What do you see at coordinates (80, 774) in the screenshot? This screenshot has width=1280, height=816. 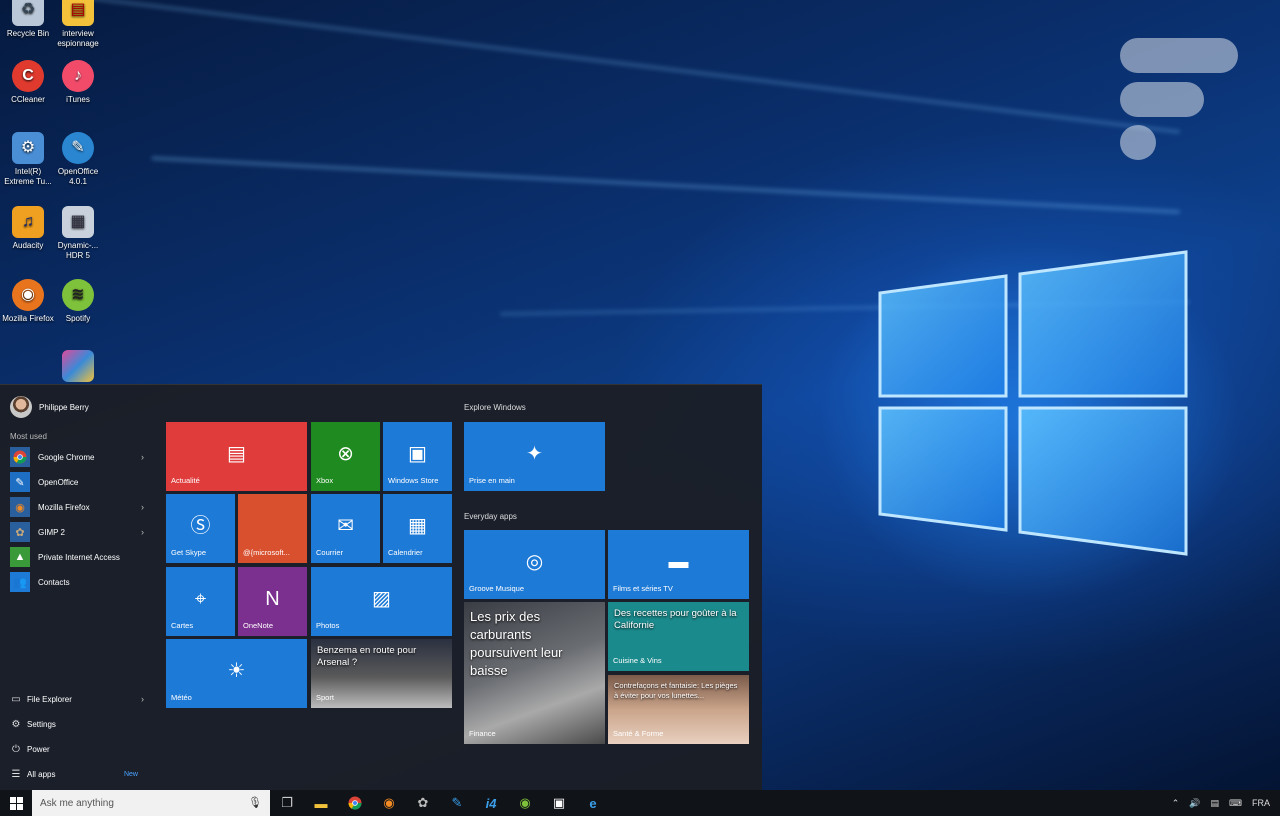 I see `all-apps-button: ☰ All apps New` at bounding box center [80, 774].